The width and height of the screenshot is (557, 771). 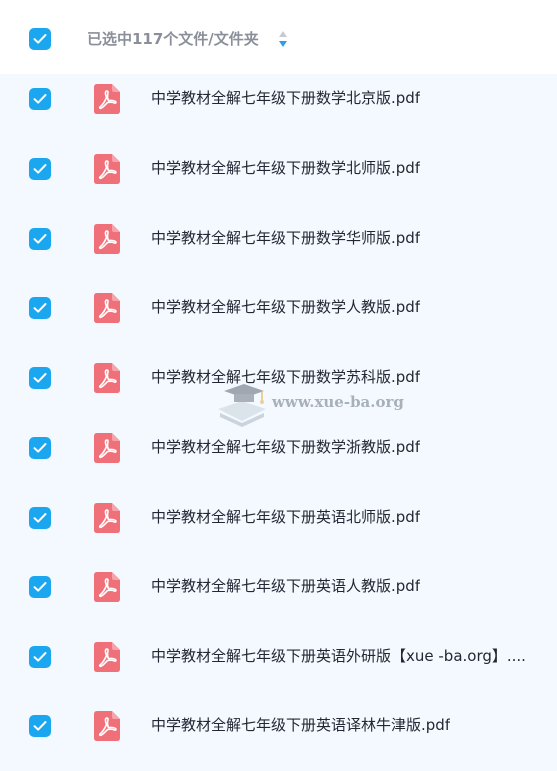 I want to click on file-row: 中学教材全解七年级下册数学北京版.pdf, so click(x=278, y=109).